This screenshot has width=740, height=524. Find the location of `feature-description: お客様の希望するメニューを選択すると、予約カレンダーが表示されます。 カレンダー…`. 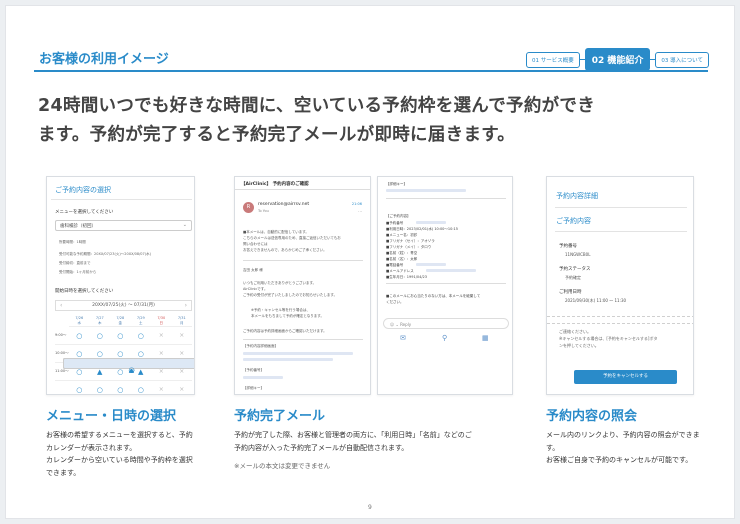

feature-description: お客様の希望するメニューを選択すると、予約カレンダーが表示されます。 カレンダー… is located at coordinates (119, 454).